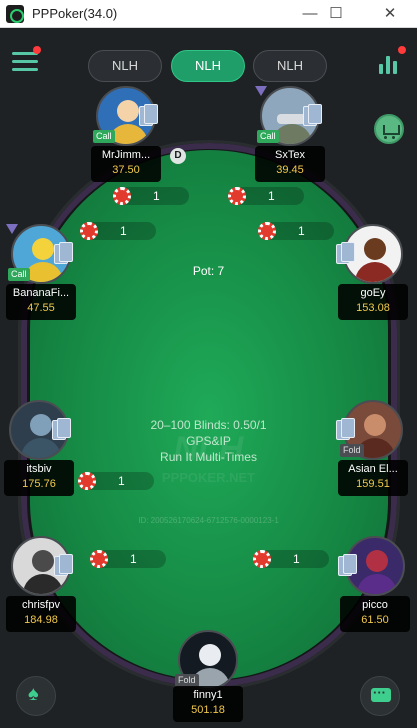 The height and width of the screenshot is (728, 417). I want to click on player-stack: 37.50, so click(126, 170).